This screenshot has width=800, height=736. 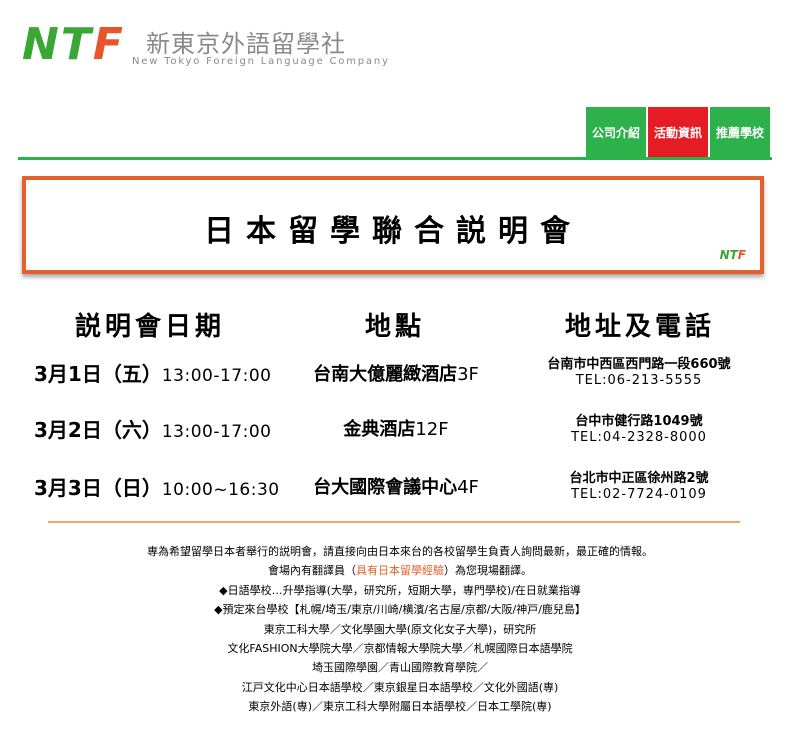 What do you see at coordinates (395, 158) in the screenshot?
I see `header-divider` at bounding box center [395, 158].